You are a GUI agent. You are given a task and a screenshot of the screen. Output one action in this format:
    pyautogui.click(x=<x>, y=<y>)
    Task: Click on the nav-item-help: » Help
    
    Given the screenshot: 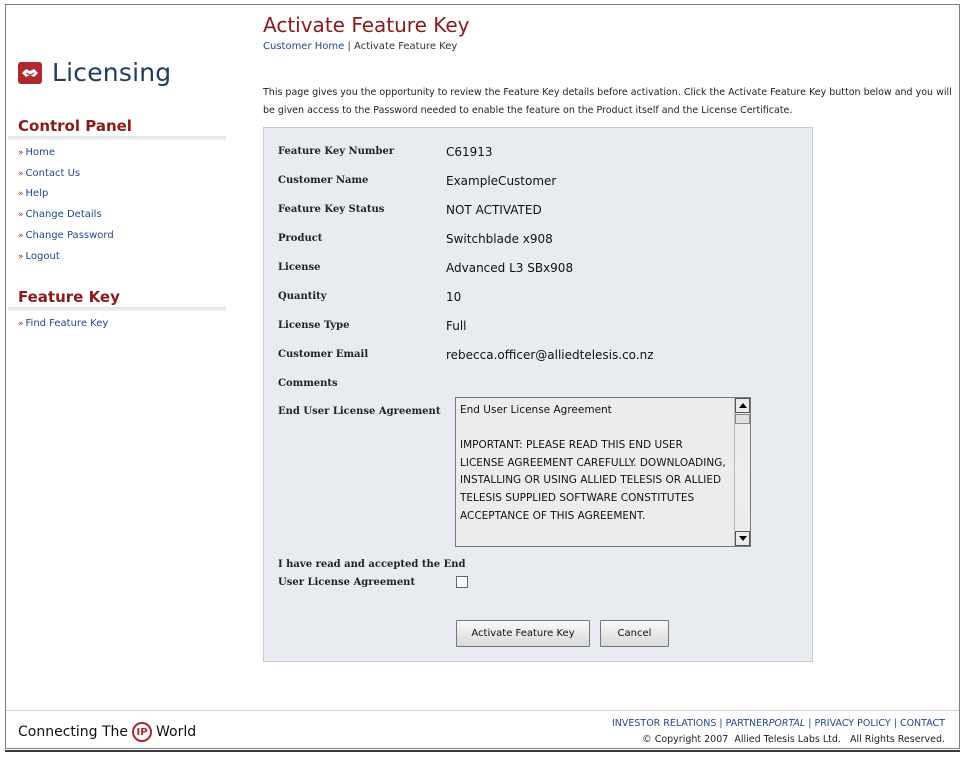 What is the action you would take?
    pyautogui.click(x=66, y=194)
    